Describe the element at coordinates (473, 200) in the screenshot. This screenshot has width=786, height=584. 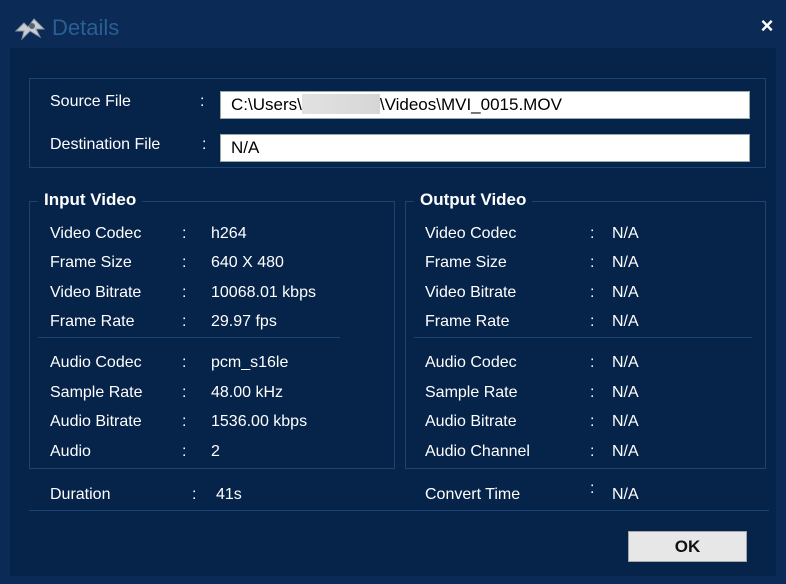
I see `output-video-title: Output Video` at that location.